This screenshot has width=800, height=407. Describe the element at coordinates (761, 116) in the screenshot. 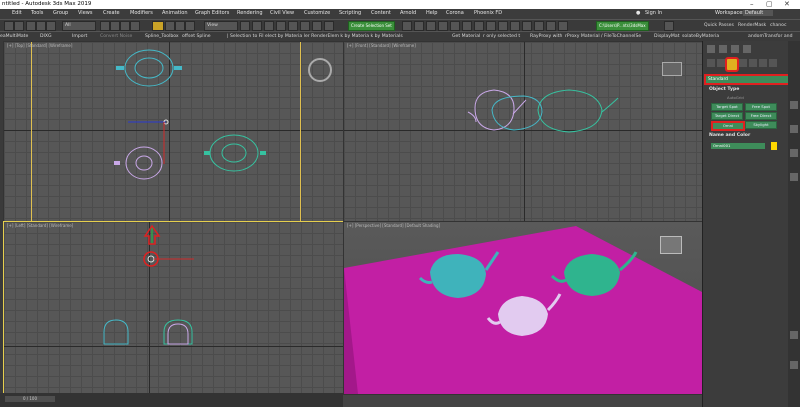

I see `free-direct-button: Free Direct` at that location.